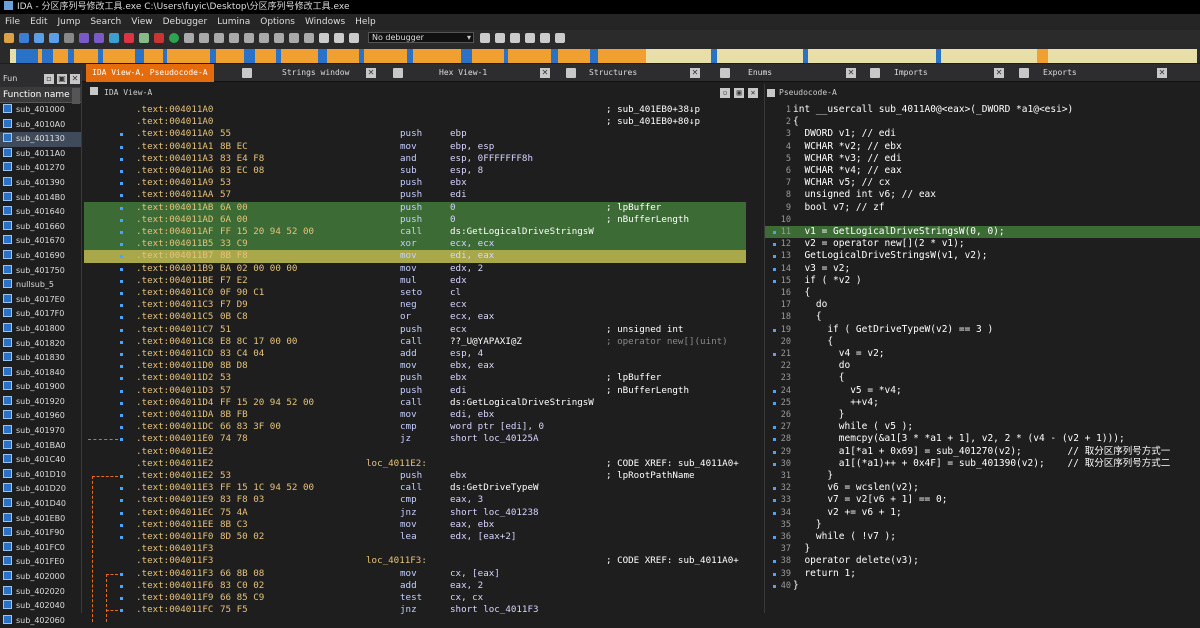  What do you see at coordinates (415, 207) in the screenshot?
I see `disasm-line: .text:004011AB 6A 00 push 0 ; lpBuffer` at bounding box center [415, 207].